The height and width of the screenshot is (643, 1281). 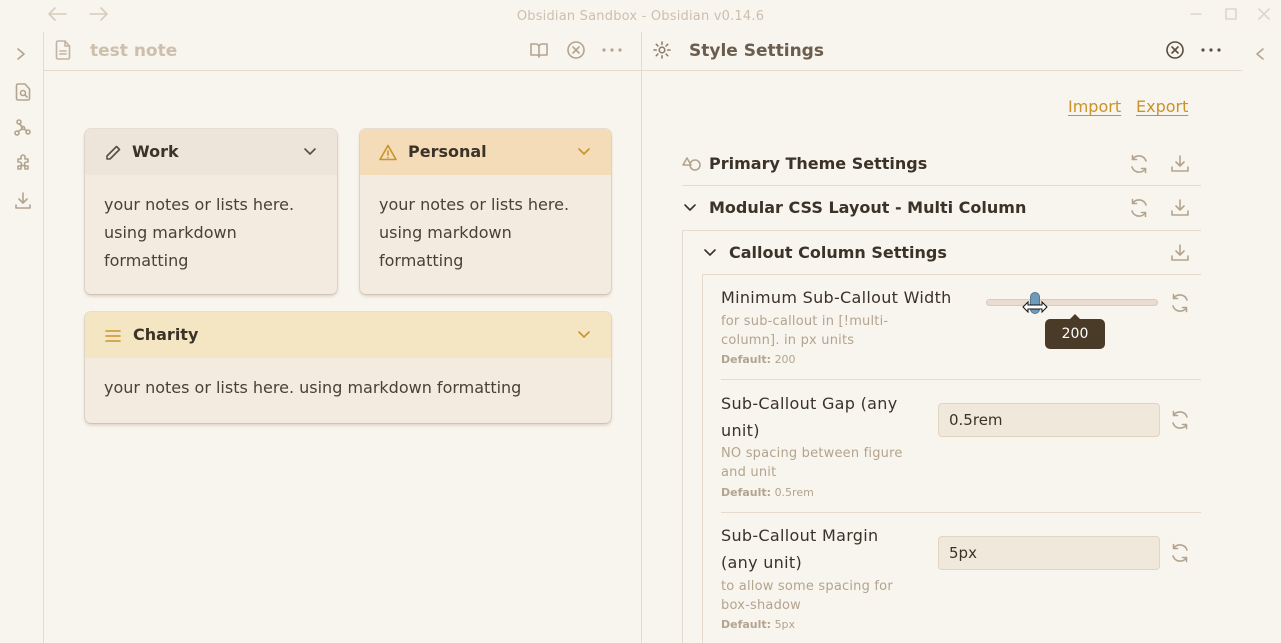 What do you see at coordinates (388, 153) in the screenshot?
I see `warning-icon` at bounding box center [388, 153].